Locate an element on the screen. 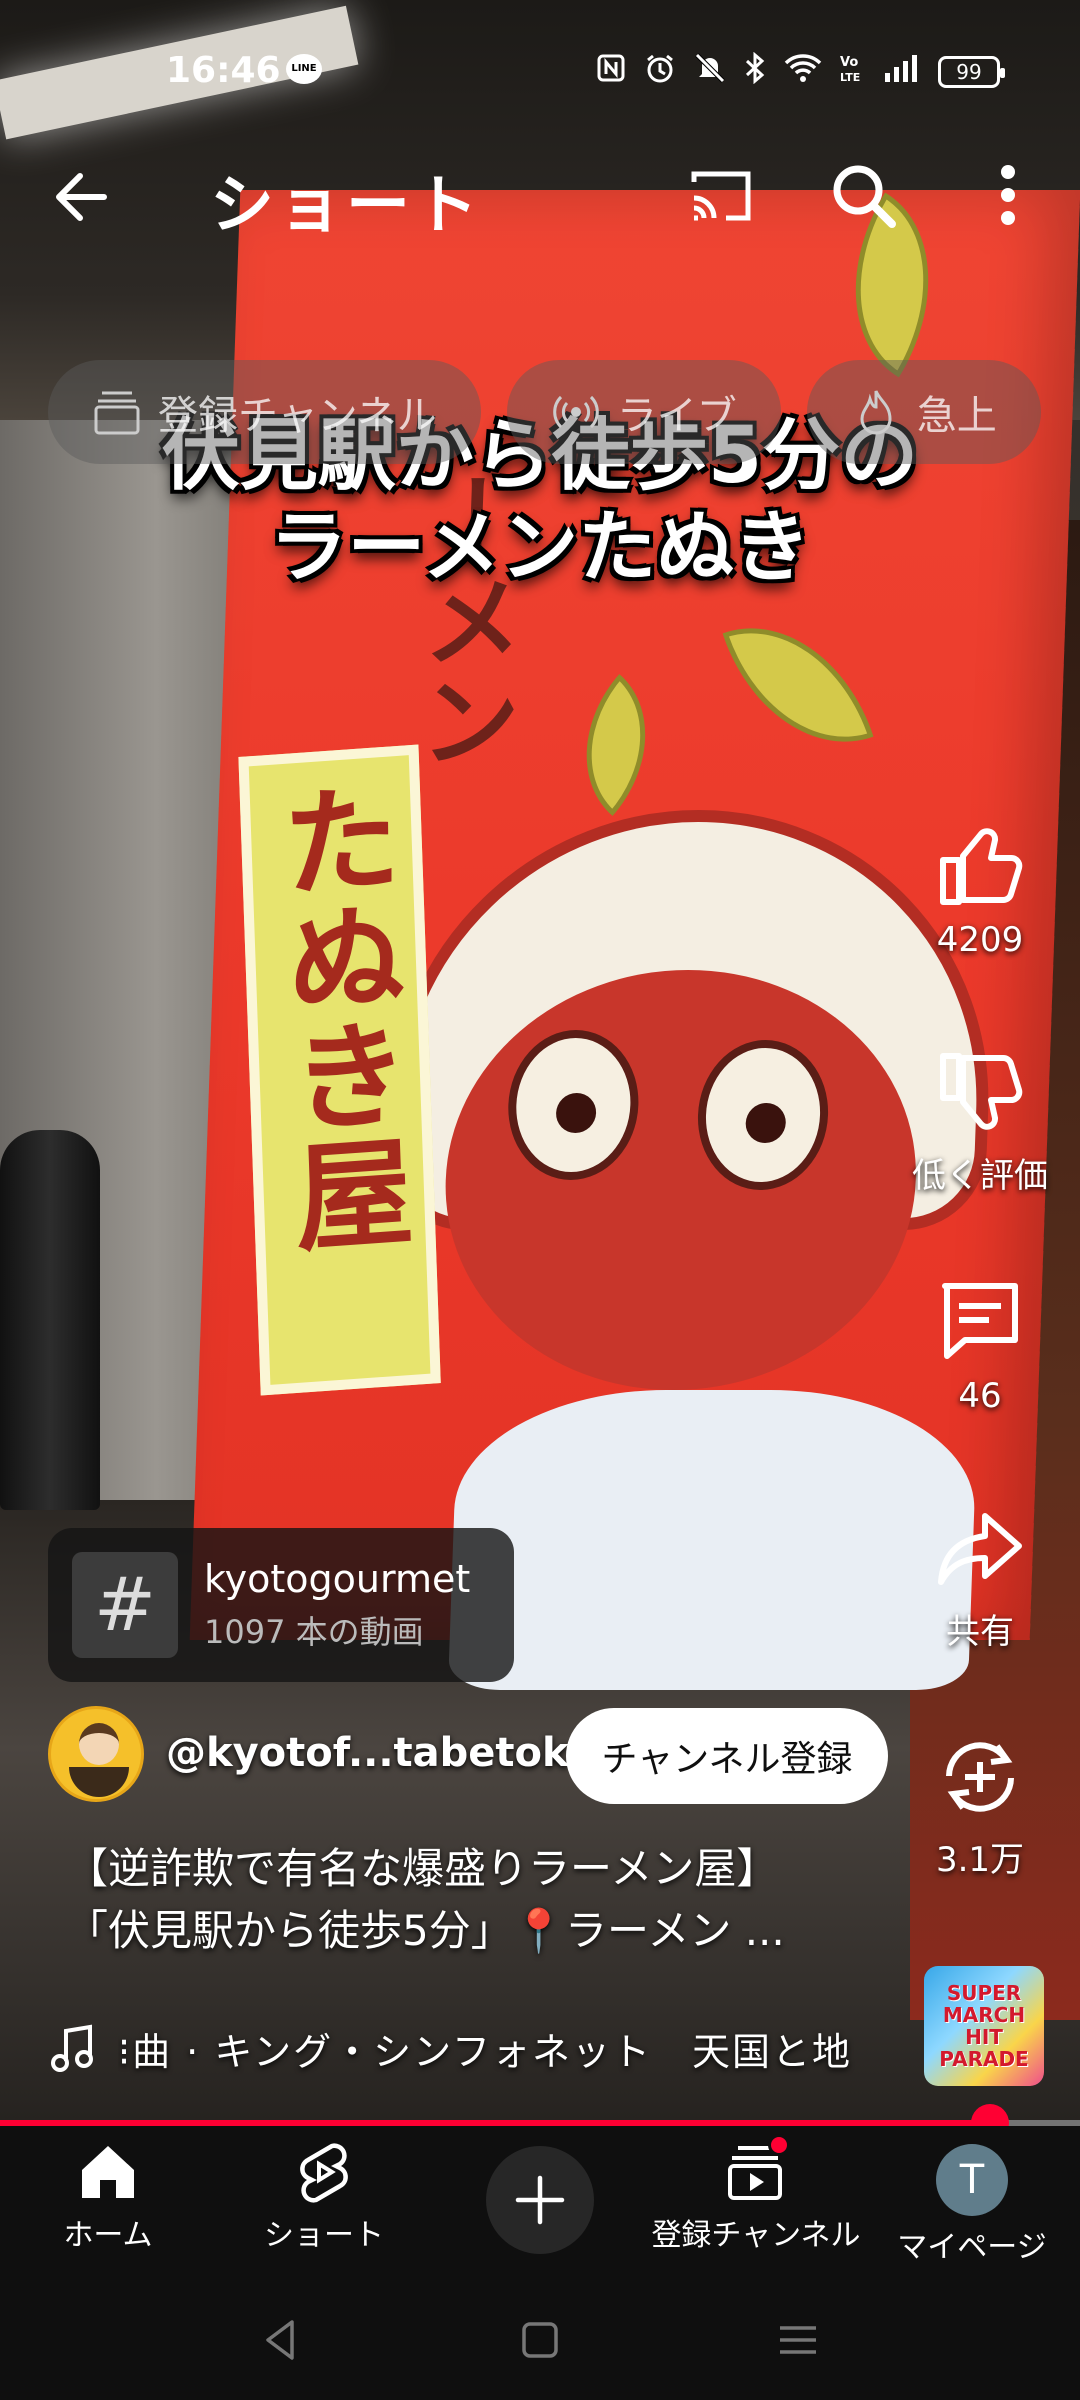  music-thumb-text: SUPER MARCH HIT PARADE is located at coordinates (984, 2026).